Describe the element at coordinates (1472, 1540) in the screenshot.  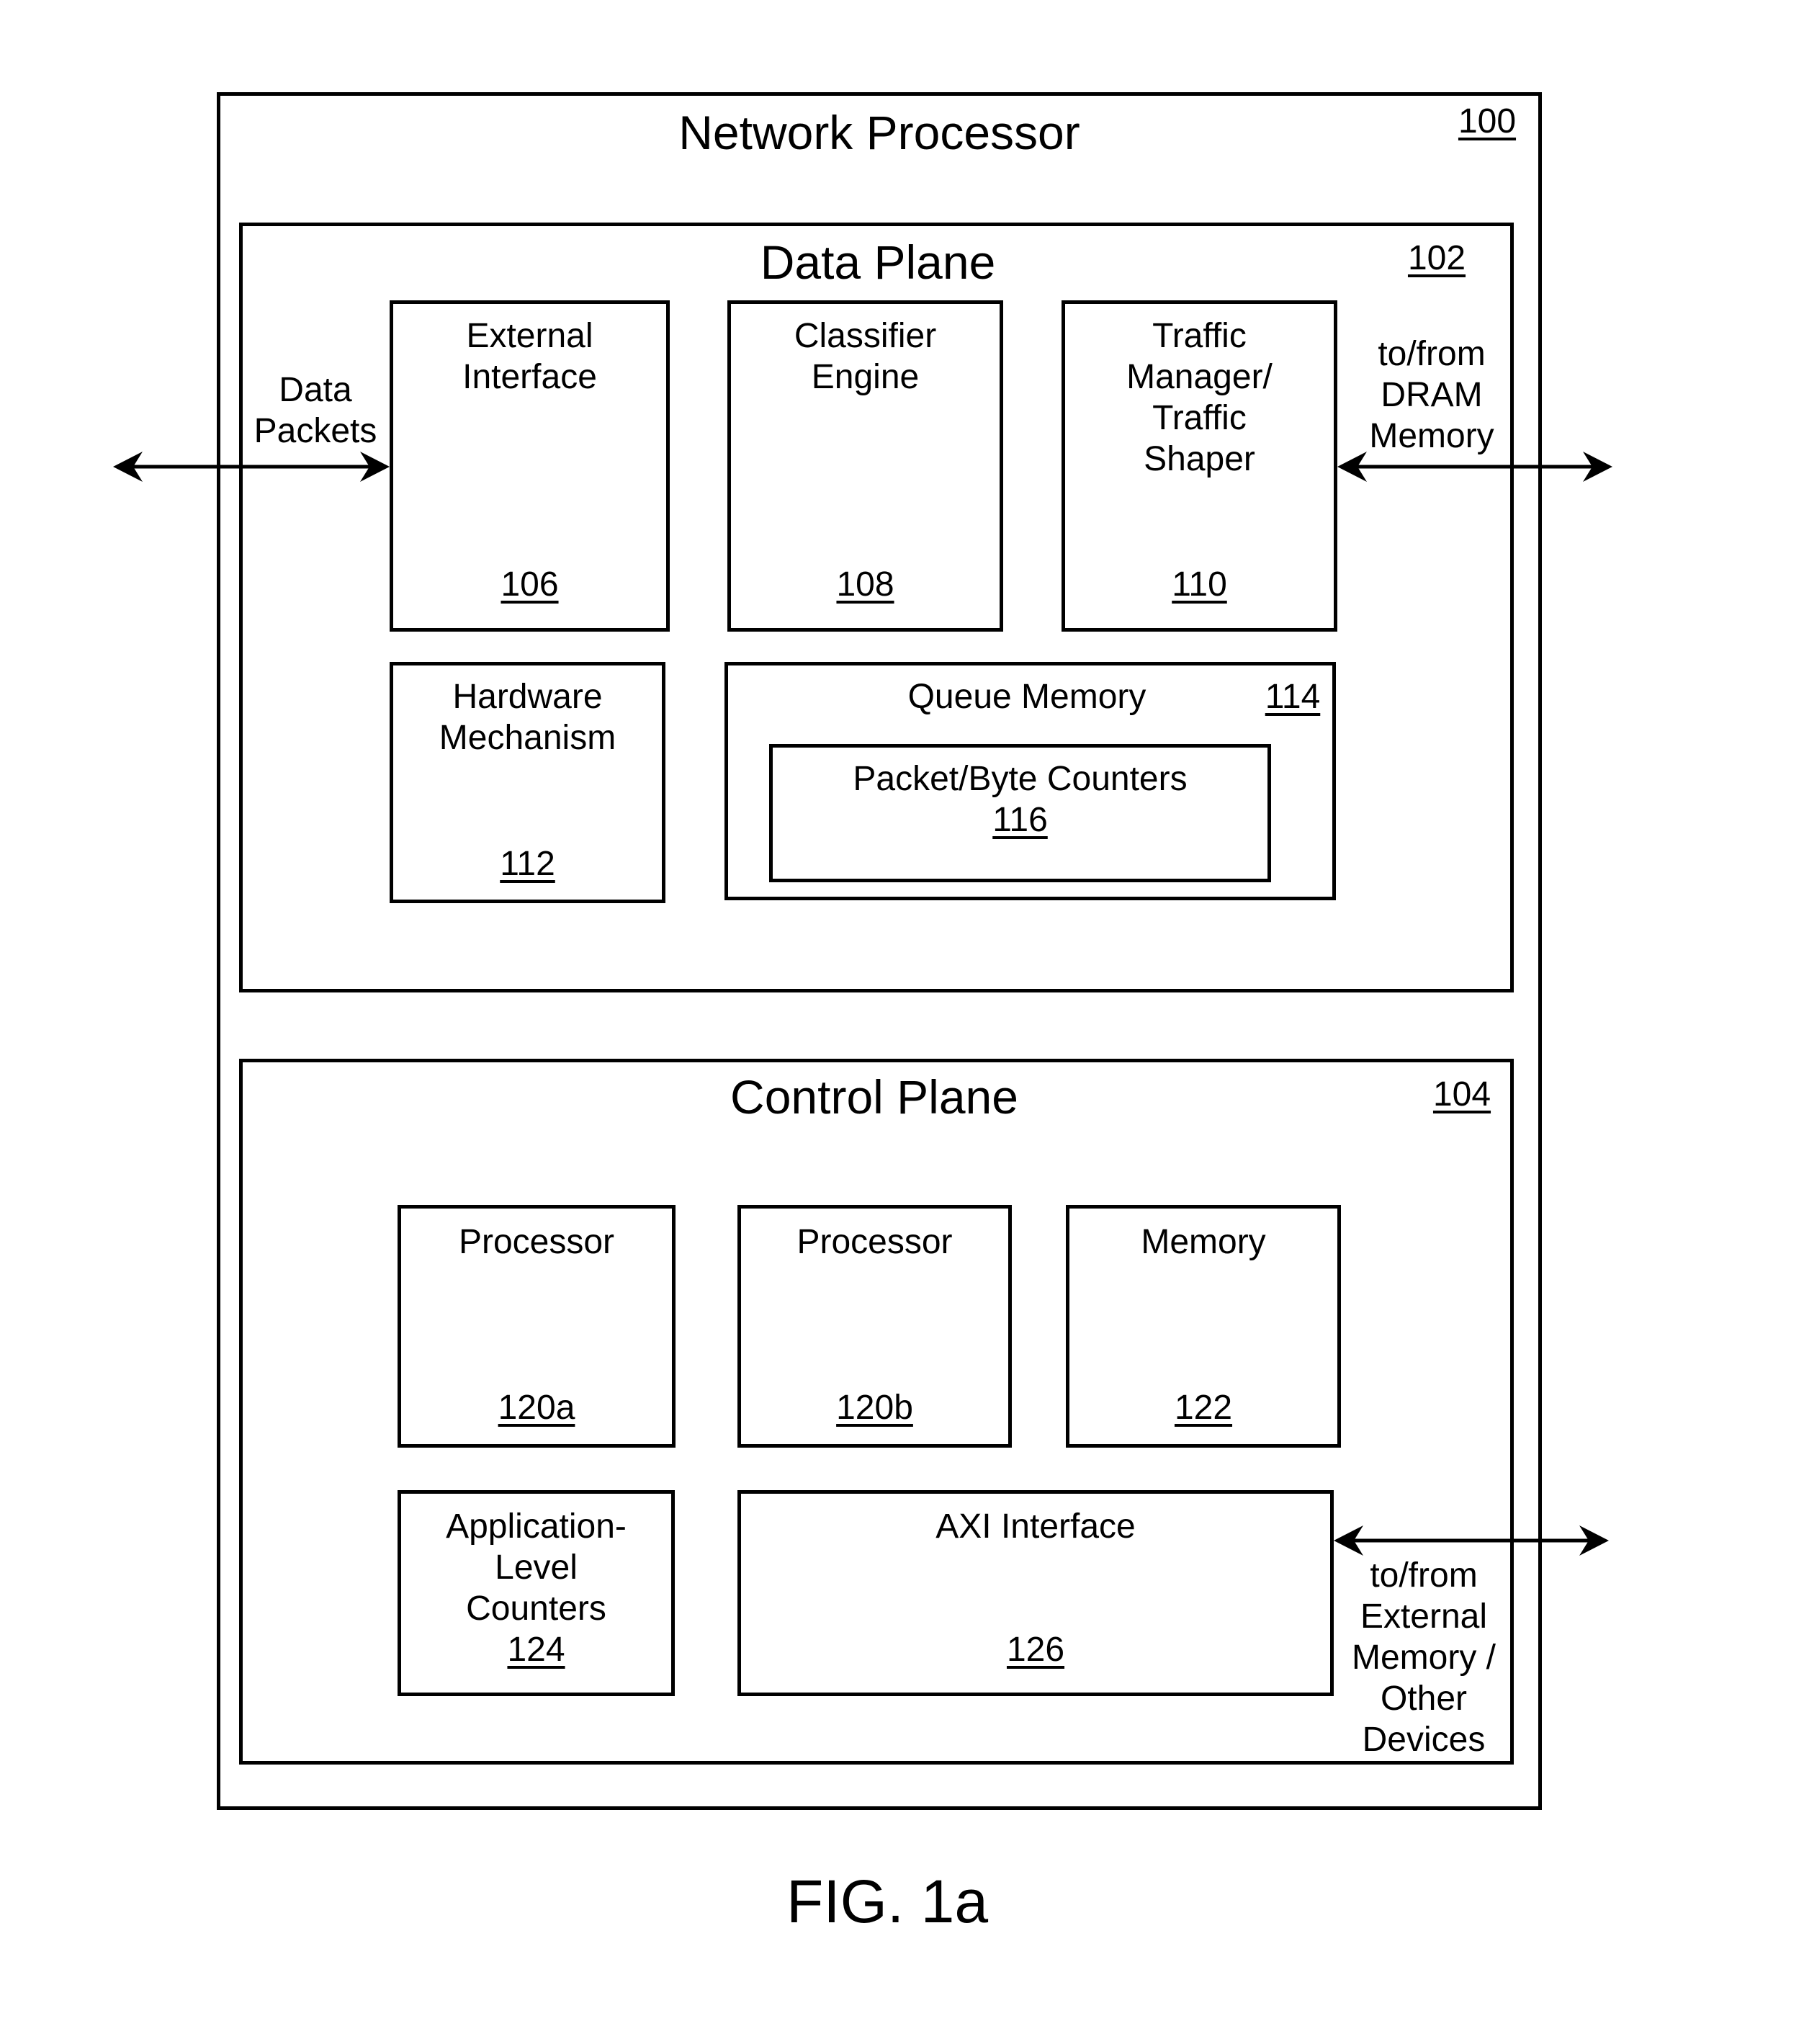
I see `external-memory-arrow` at that location.